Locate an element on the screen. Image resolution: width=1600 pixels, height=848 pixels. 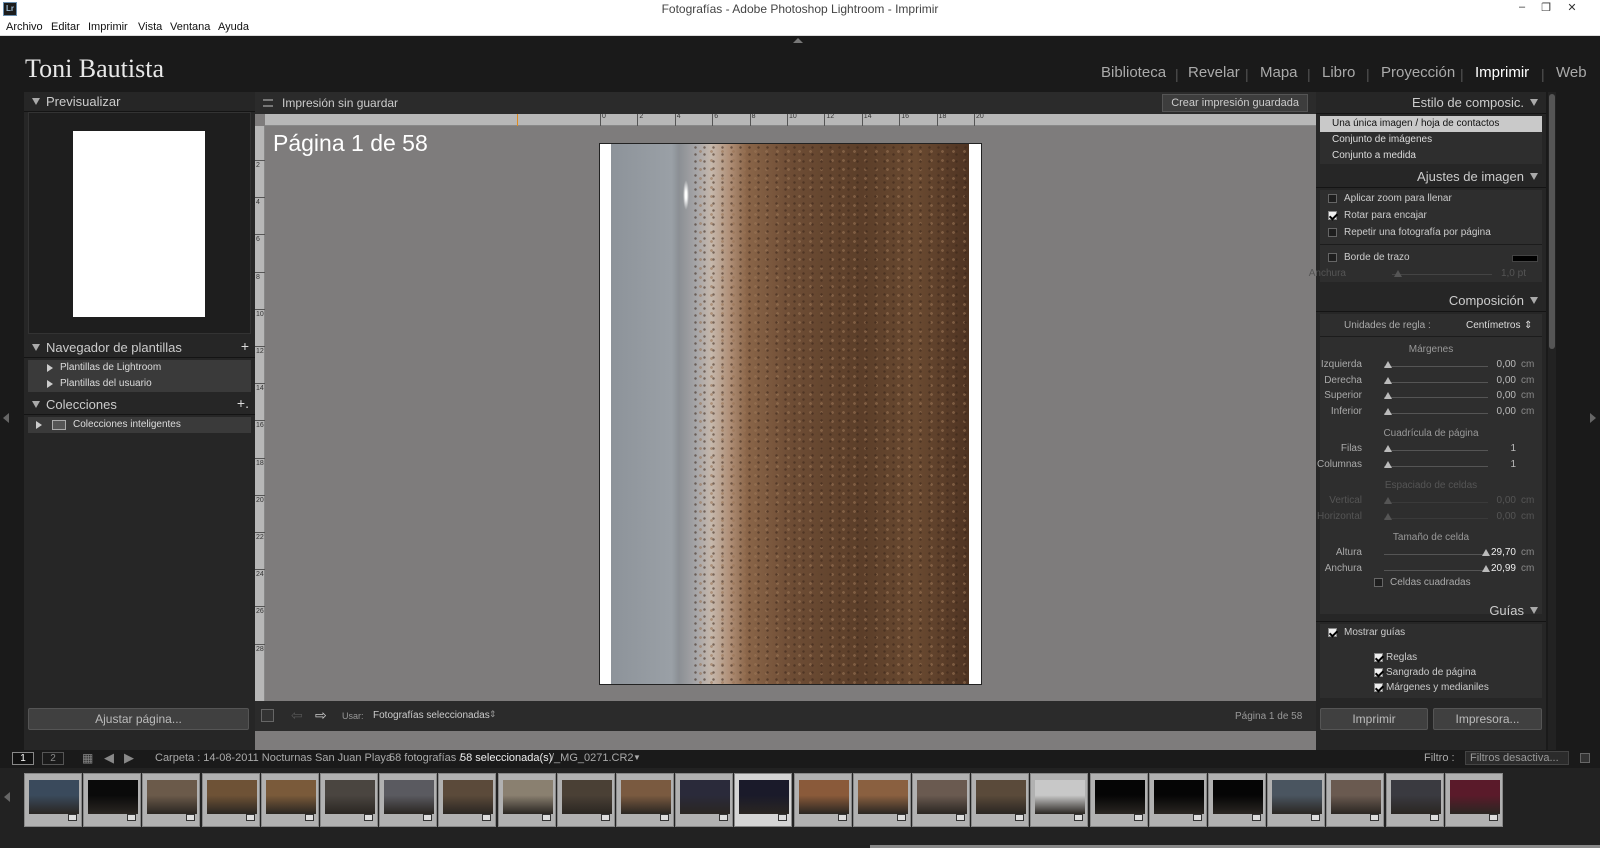
previous-page-icon: ⇦ is located at coordinates (297, 715).